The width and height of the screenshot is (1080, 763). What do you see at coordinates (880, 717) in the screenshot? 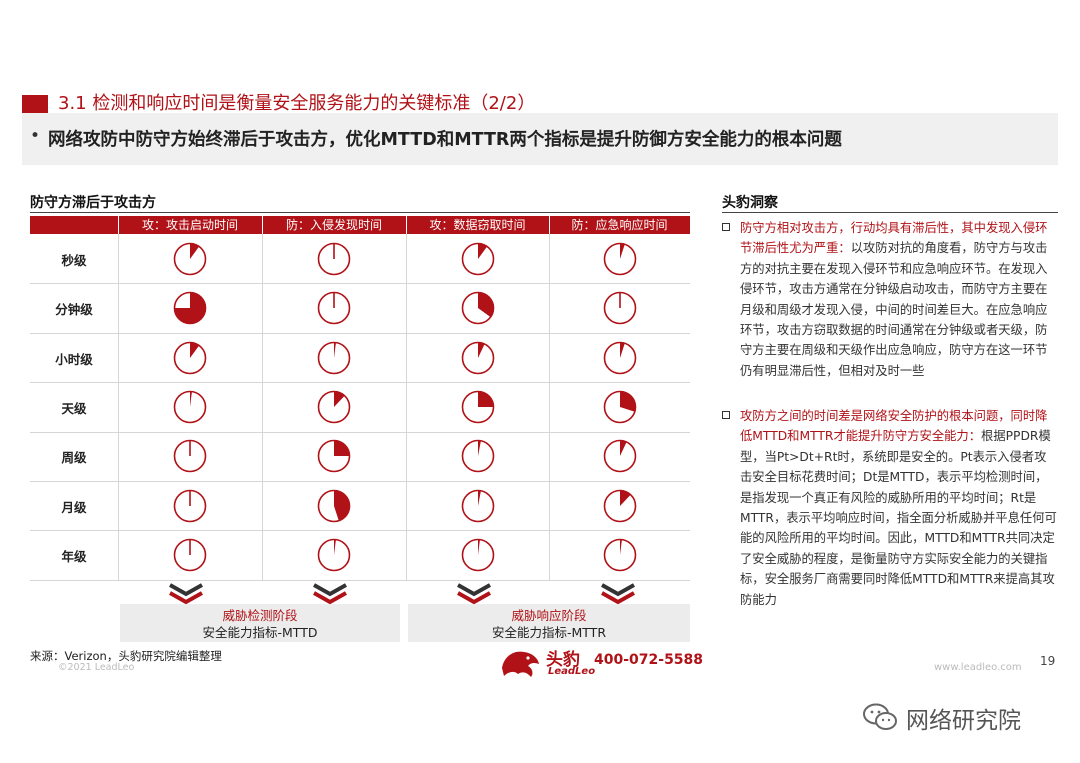
I see `wechat-icon` at bounding box center [880, 717].